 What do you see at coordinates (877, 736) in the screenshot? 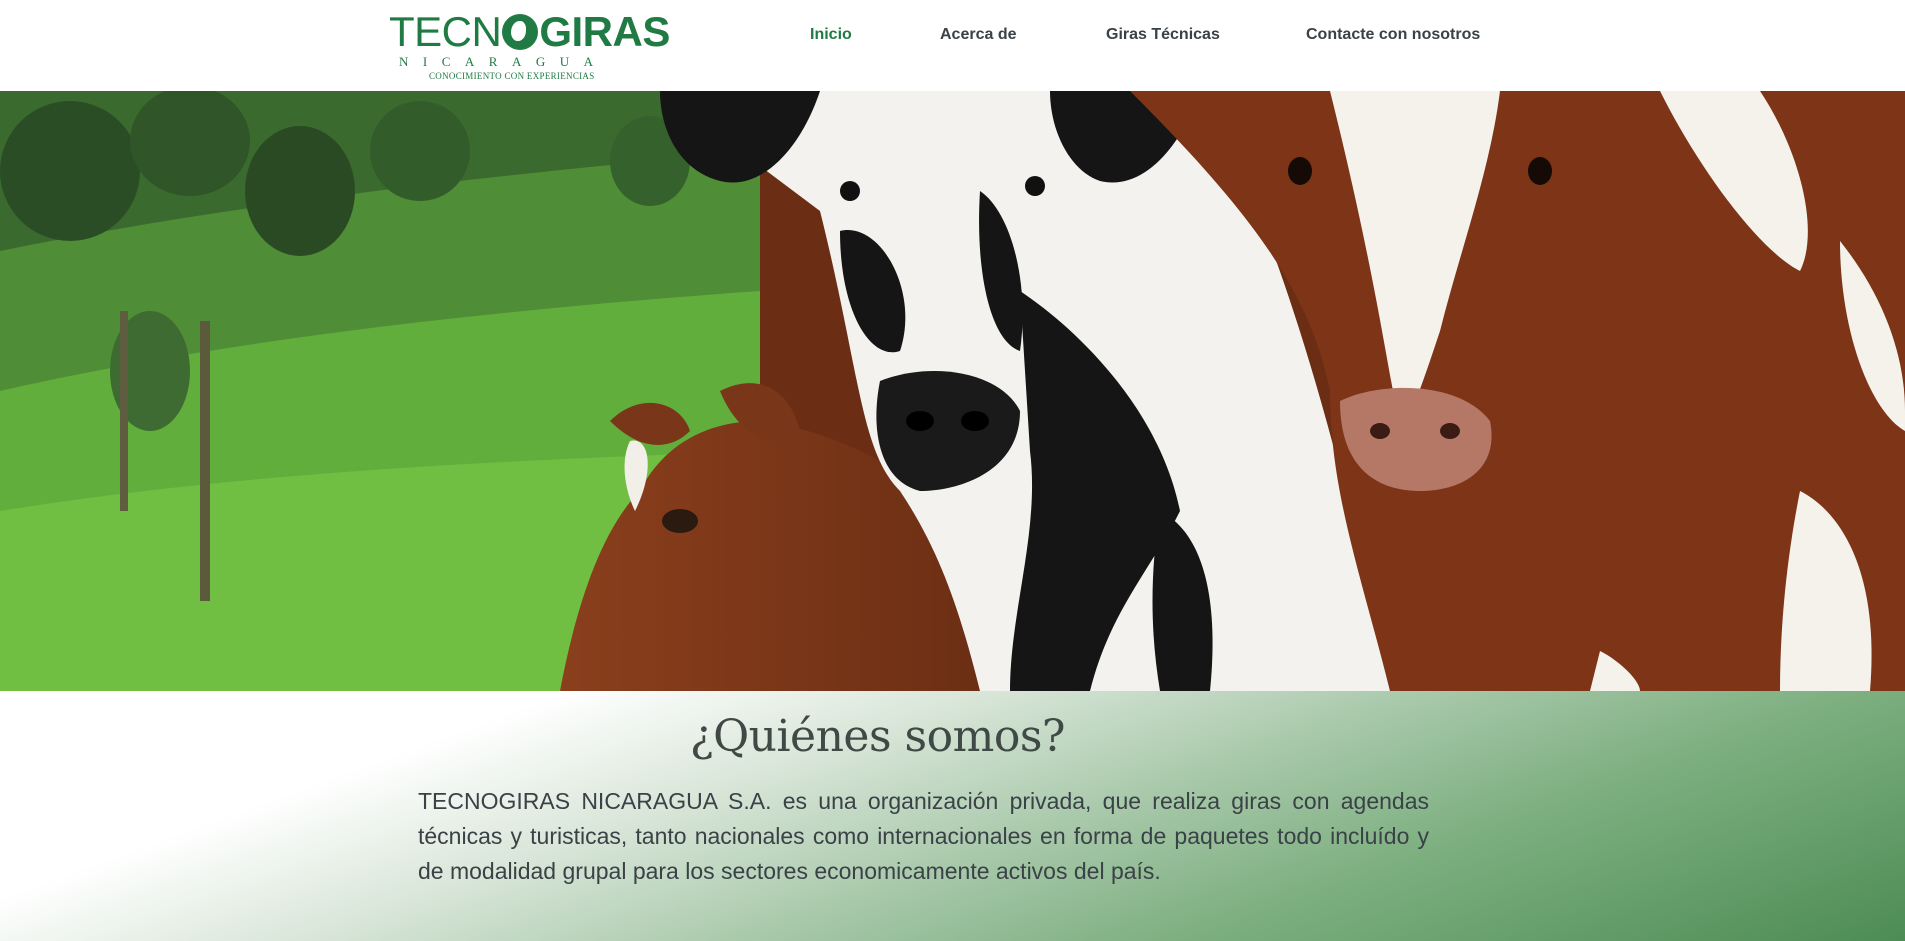
I see `about-title: ¿Quiénes somos?` at bounding box center [877, 736].